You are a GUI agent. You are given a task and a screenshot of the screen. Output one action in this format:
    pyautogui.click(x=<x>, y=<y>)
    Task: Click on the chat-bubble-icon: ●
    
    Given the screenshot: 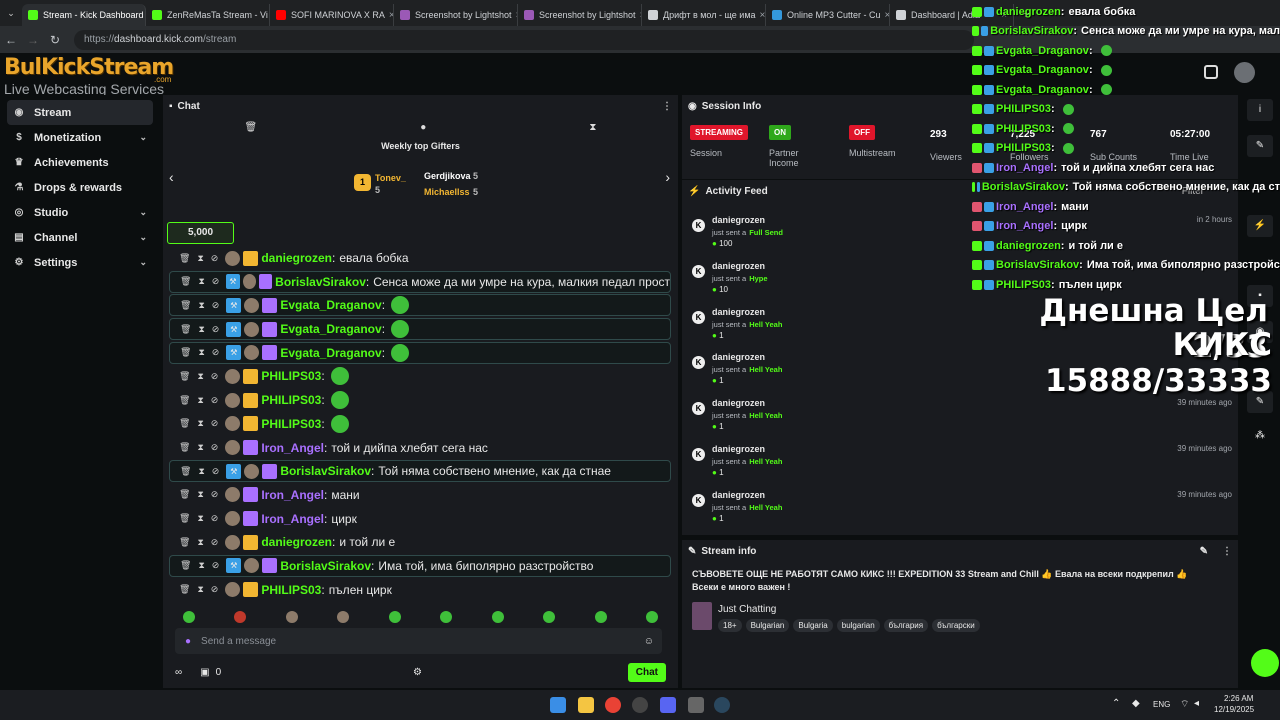 What is the action you would take?
    pyautogui.click(x=423, y=127)
    